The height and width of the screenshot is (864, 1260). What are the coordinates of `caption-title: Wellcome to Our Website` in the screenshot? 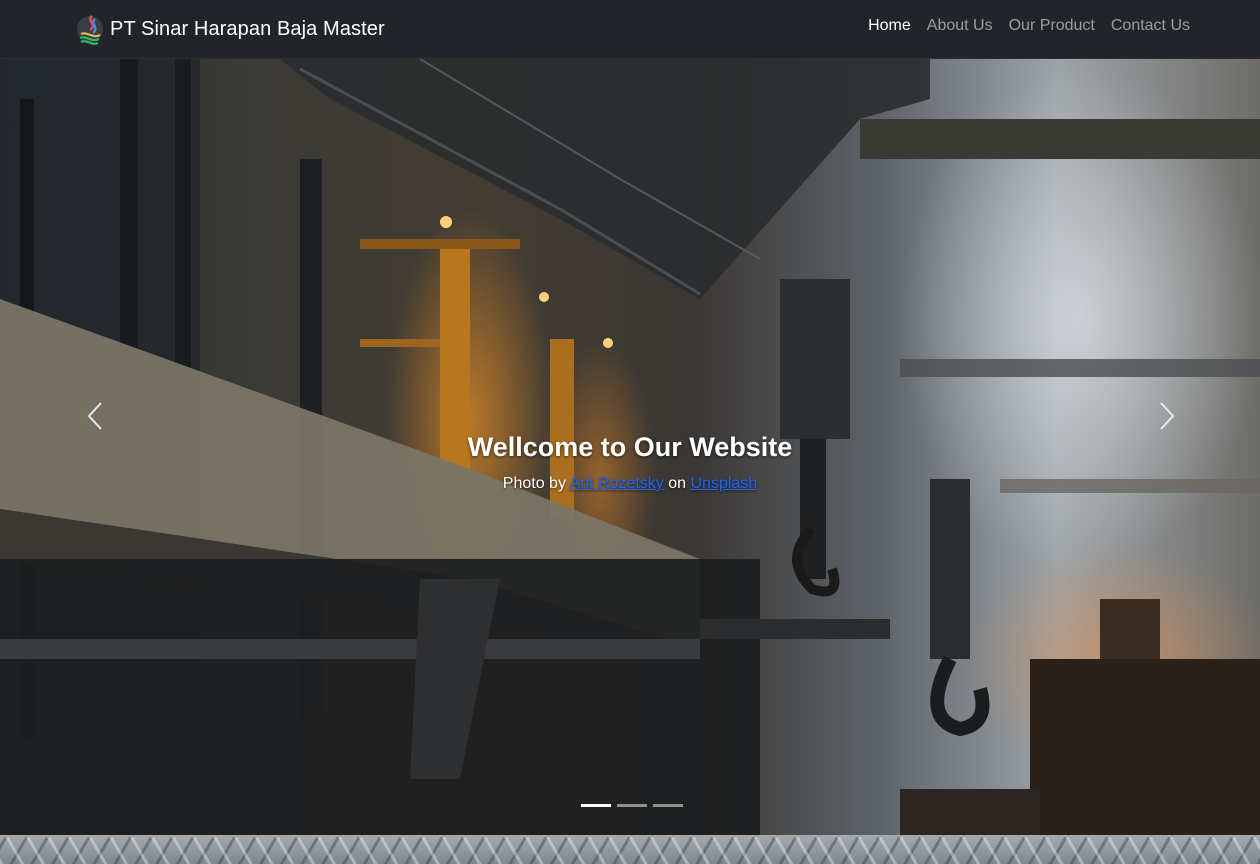 It's located at (630, 447).